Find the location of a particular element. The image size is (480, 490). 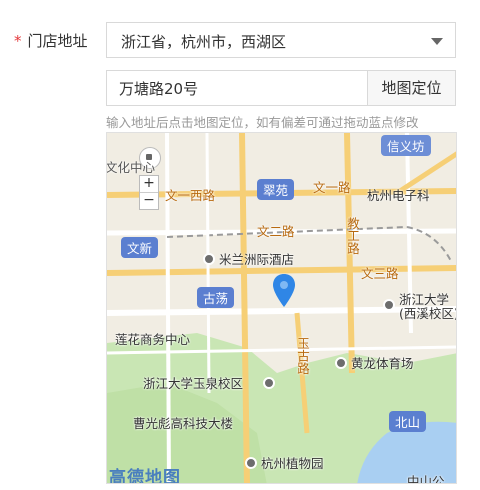

region-select: 浙江省，杭州市，西湖区 is located at coordinates (281, 40).